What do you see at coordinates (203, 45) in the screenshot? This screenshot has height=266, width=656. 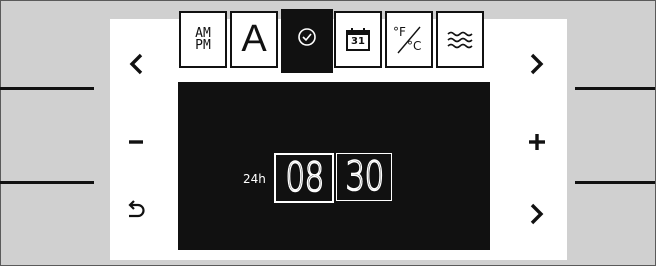 I see `pm-label: PM` at bounding box center [203, 45].